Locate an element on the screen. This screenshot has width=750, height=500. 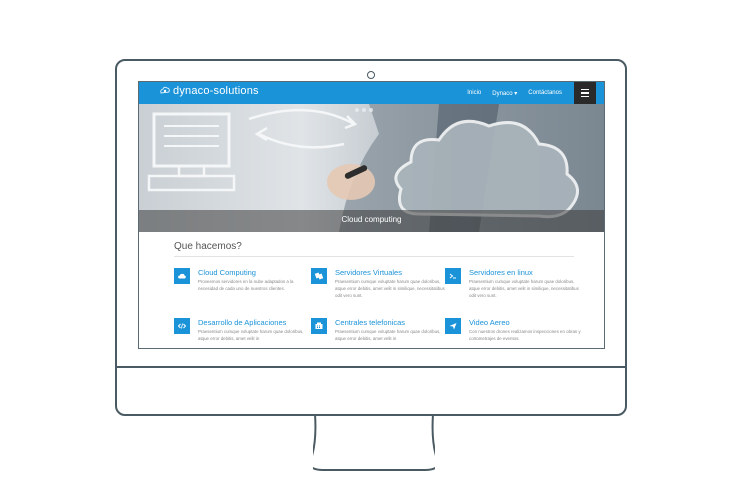
monitor-stand is located at coordinates (374, 442).